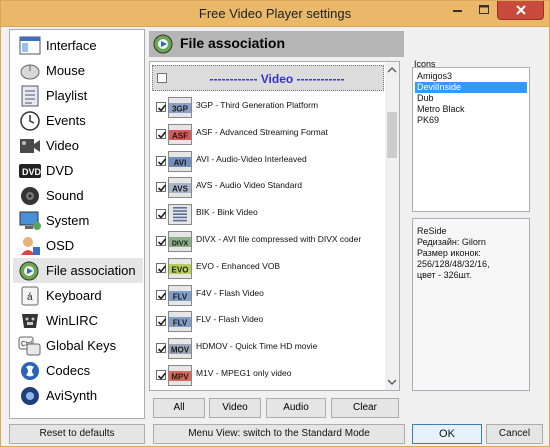 This screenshot has height=447, width=550. Describe the element at coordinates (268, 107) in the screenshot. I see `list-item: 3GP 3GP - Third Generation Platform` at that location.